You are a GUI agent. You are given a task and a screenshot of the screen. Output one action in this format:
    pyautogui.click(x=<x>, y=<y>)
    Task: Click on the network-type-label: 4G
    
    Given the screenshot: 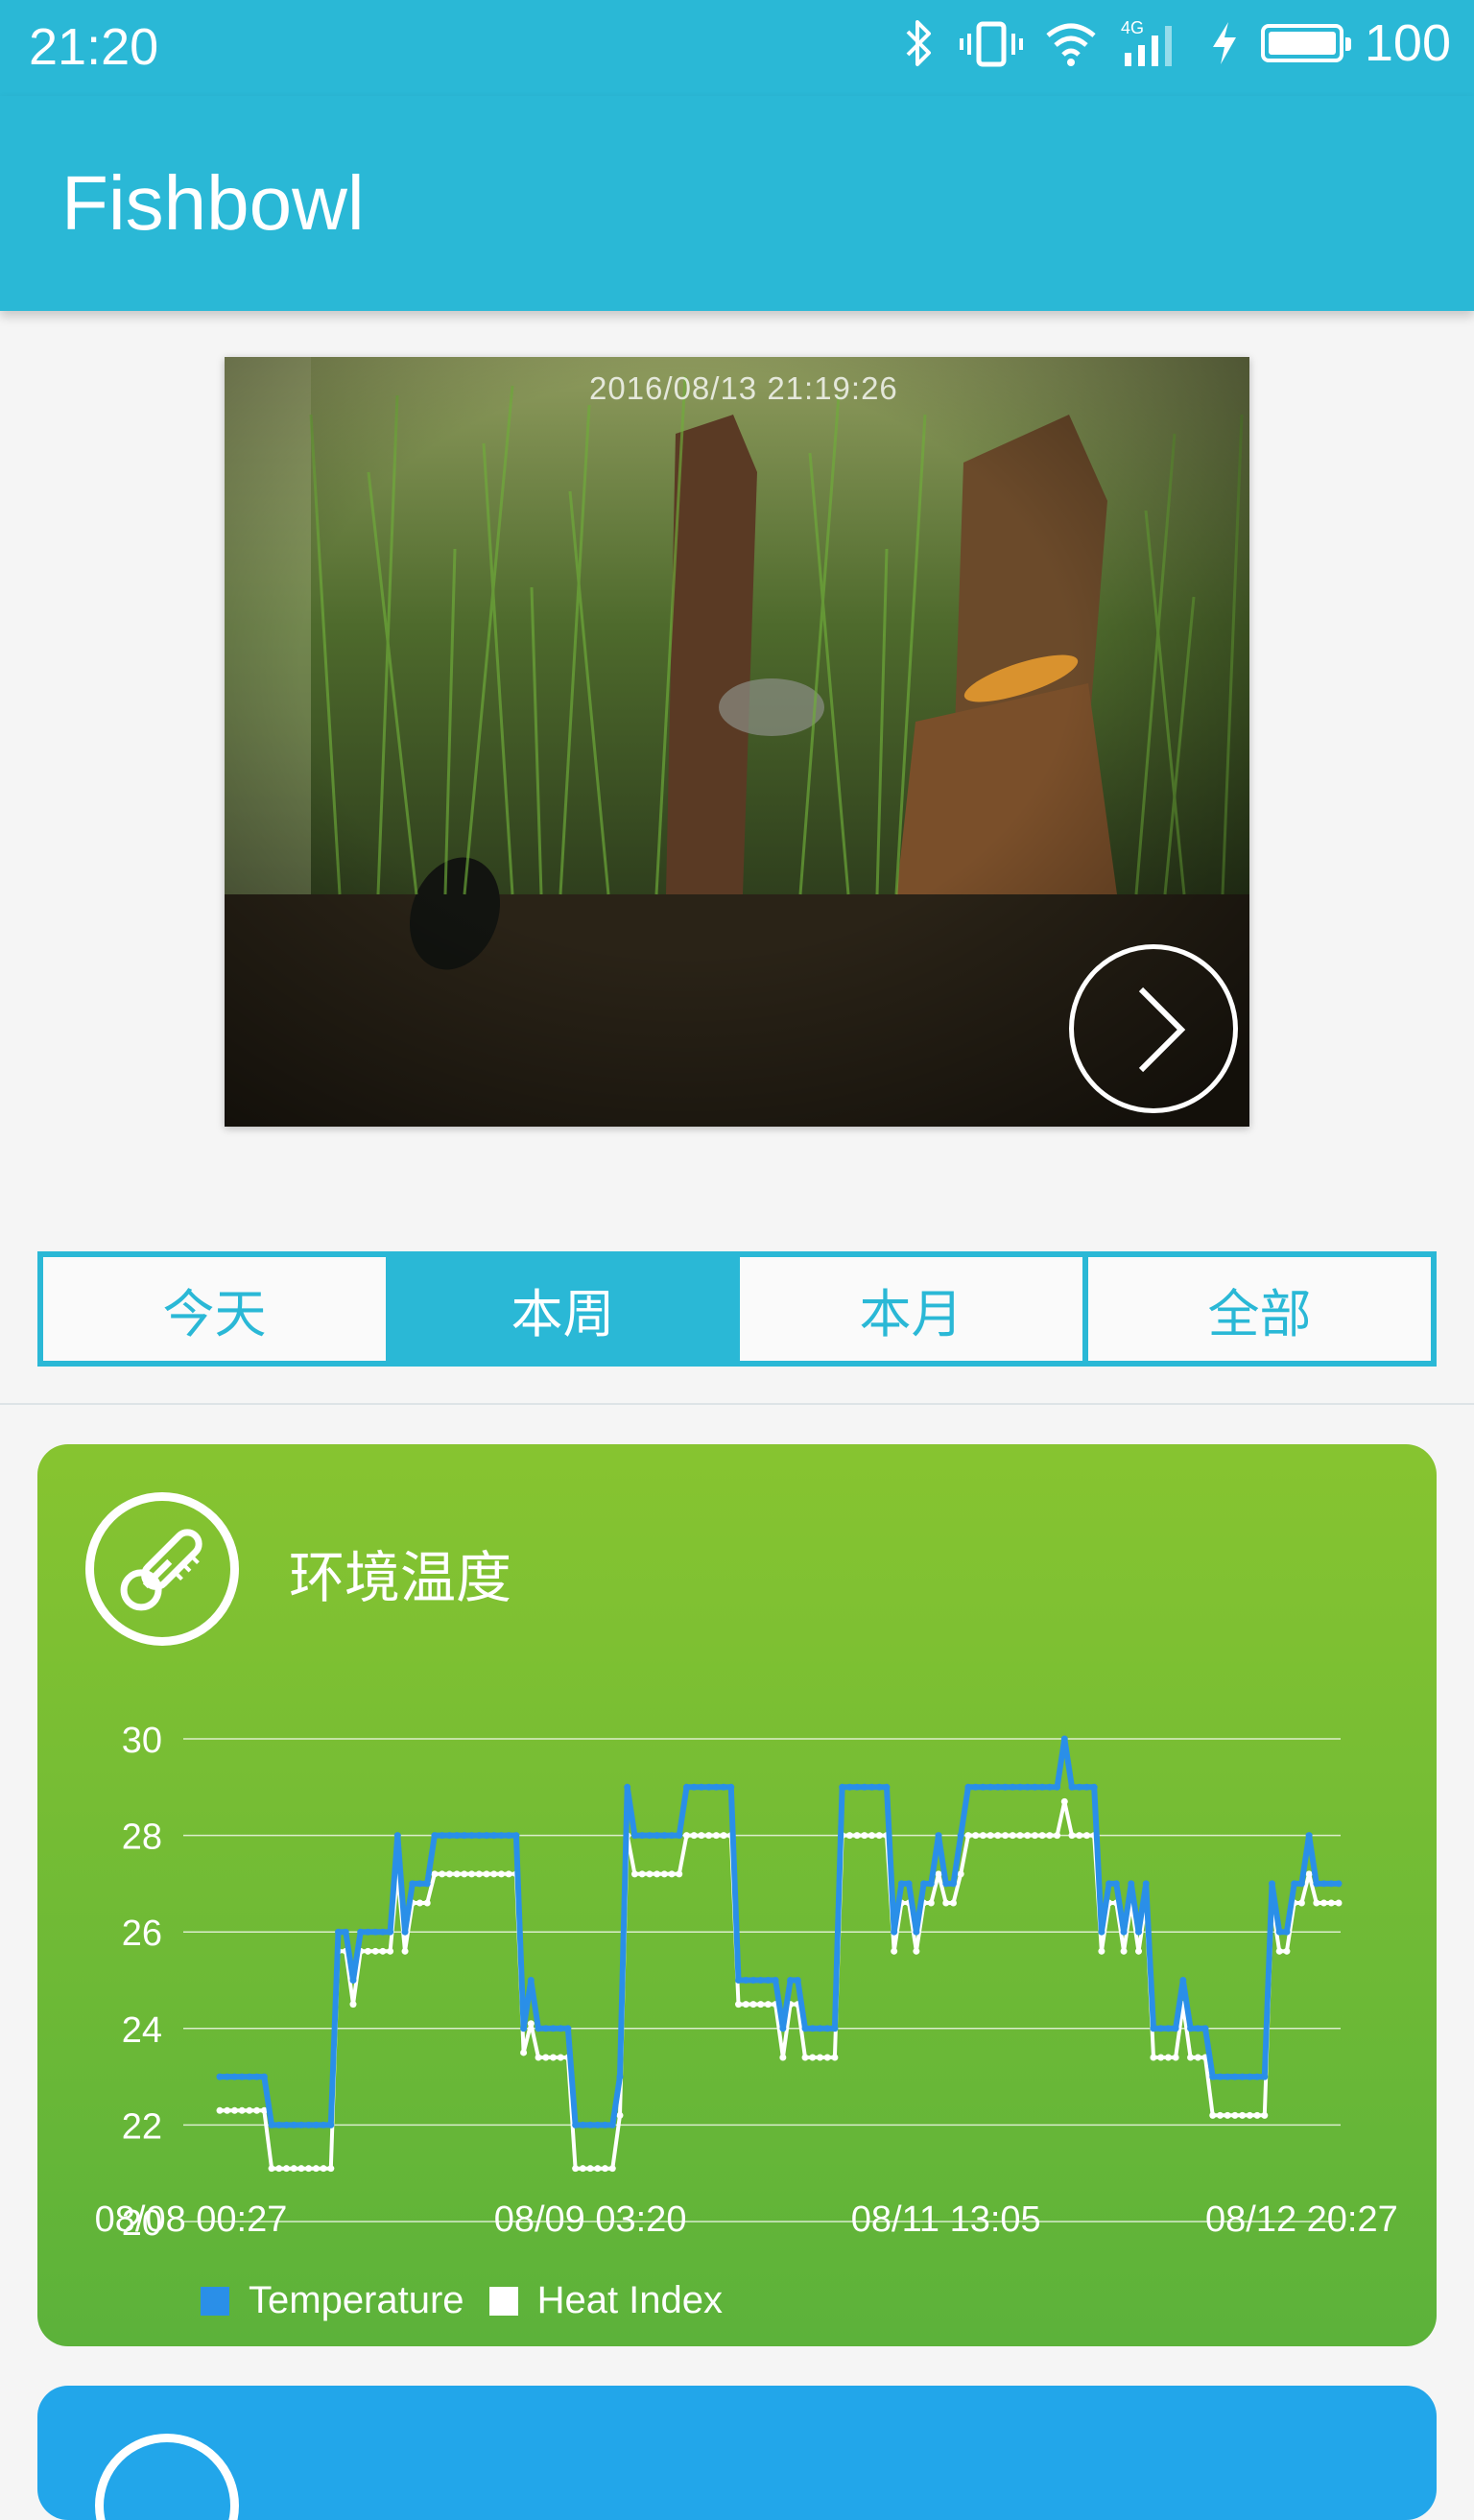 What is the action you would take?
    pyautogui.click(x=1132, y=28)
    